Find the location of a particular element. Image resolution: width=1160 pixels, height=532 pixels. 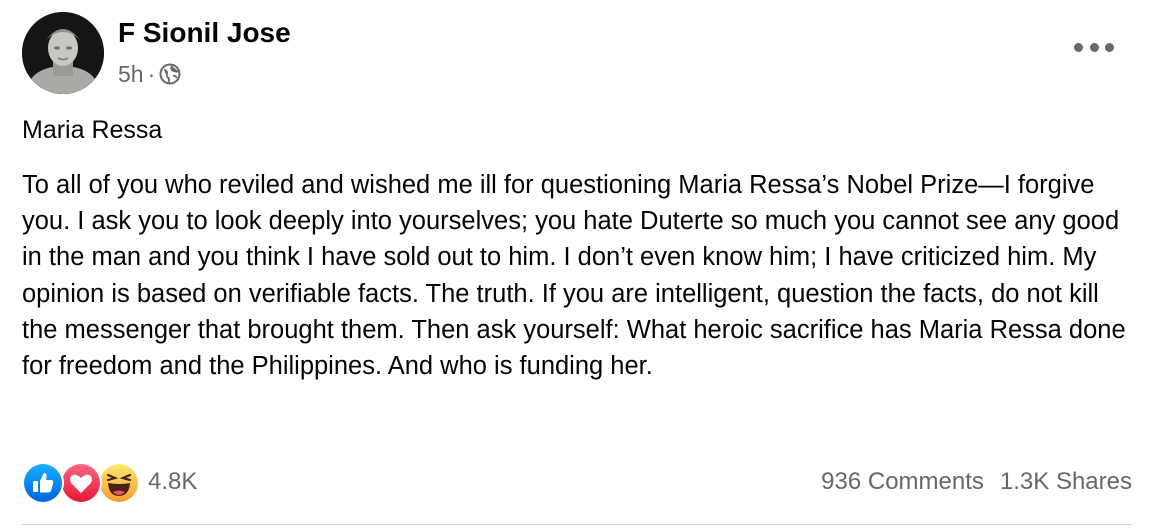

post-title: Maria Ressa is located at coordinates (92, 130).